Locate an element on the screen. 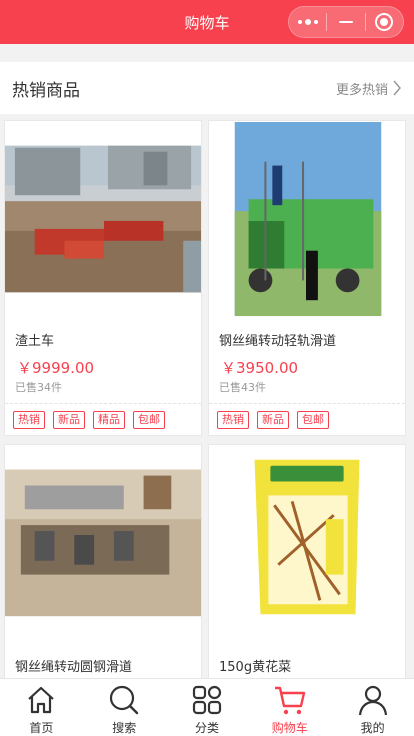 Image resolution: width=414 pixels, height=736 pixels. navigation-bar: 购物车 is located at coordinates (207, 22).